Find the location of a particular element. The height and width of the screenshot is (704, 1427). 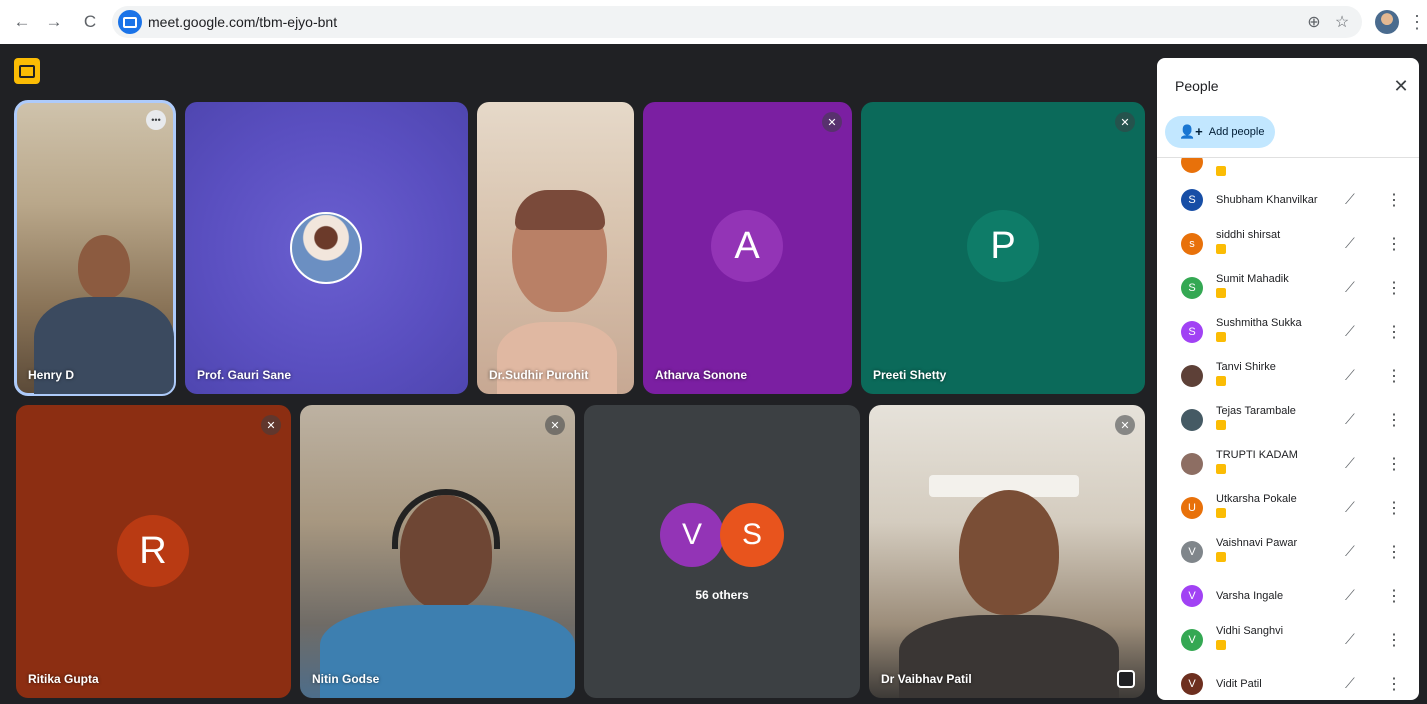

others-tile: V S 56 others is located at coordinates (722, 551).